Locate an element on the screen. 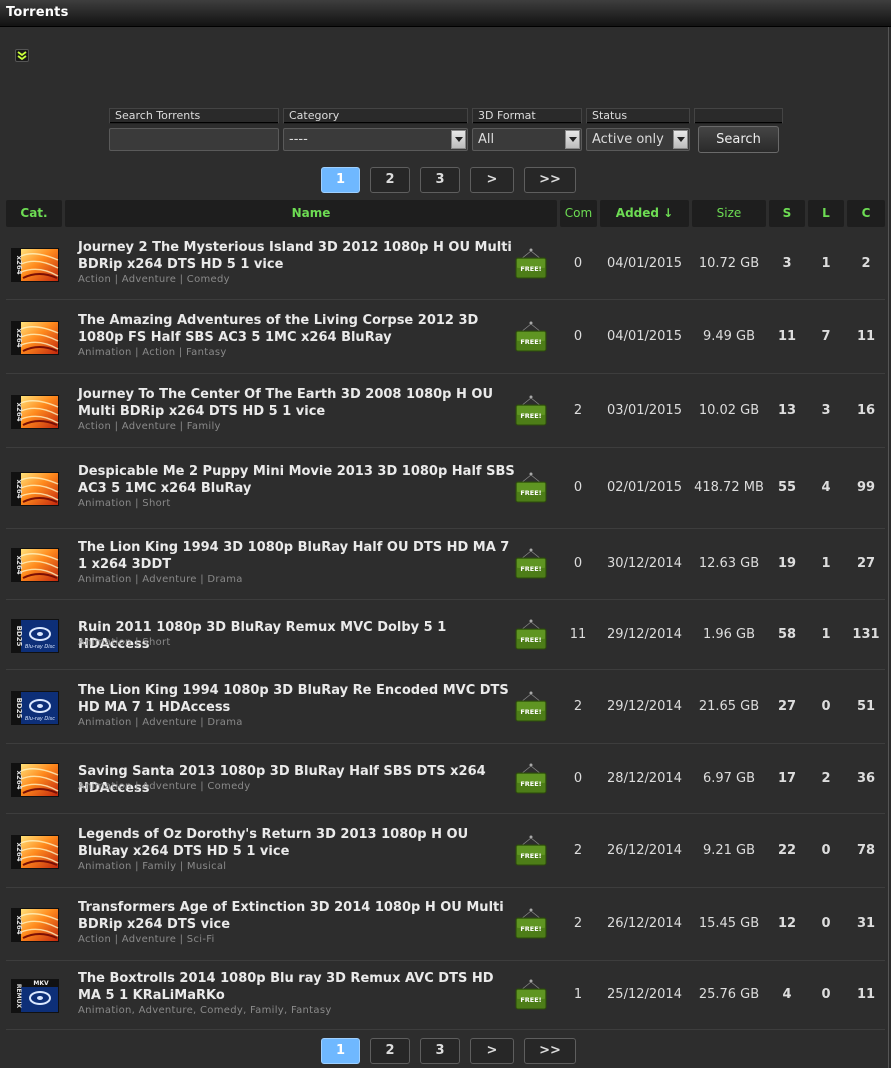  svg-text: BD25 is located at coordinates (19, 635).